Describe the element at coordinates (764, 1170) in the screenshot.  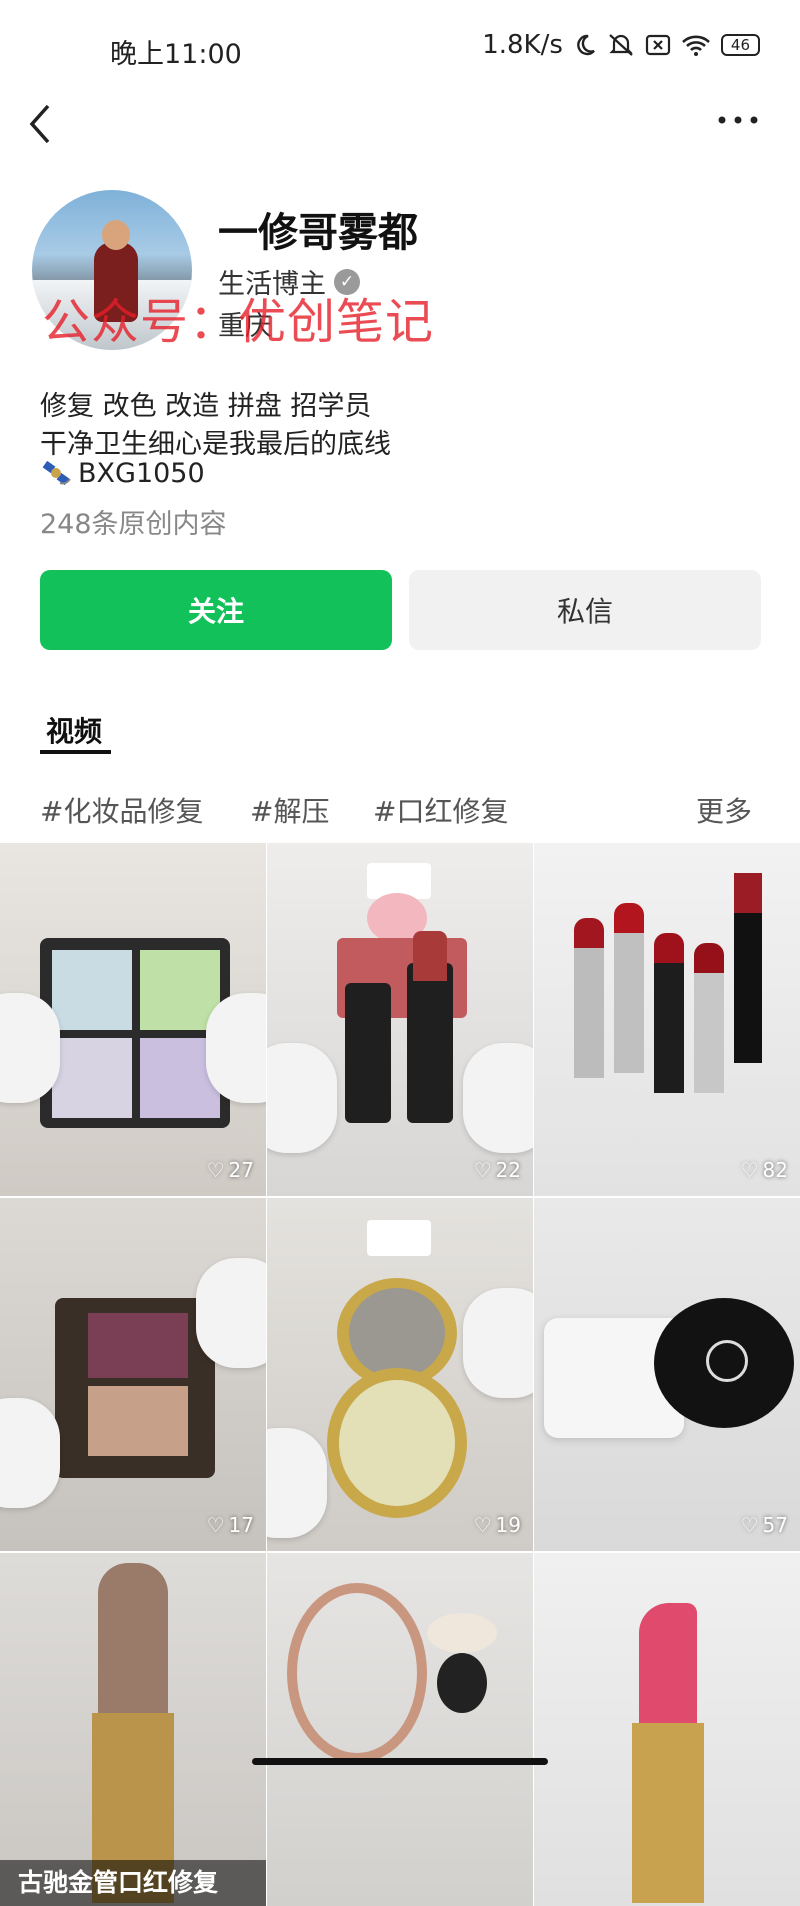
I see `like-count: ♡ 82` at that location.